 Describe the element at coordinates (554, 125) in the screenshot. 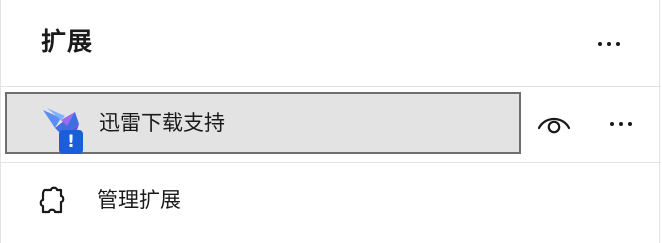

I see `eye-icon` at that location.